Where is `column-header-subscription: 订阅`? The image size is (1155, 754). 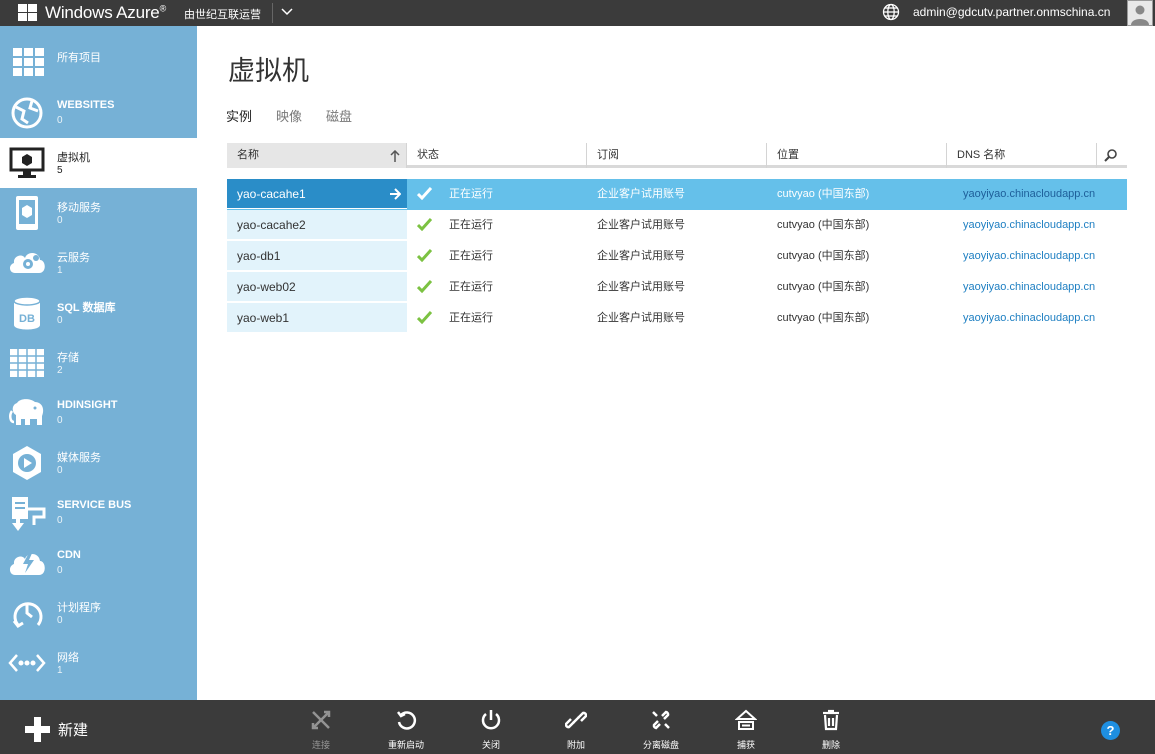
column-header-subscription: 订阅 is located at coordinates (677, 155).